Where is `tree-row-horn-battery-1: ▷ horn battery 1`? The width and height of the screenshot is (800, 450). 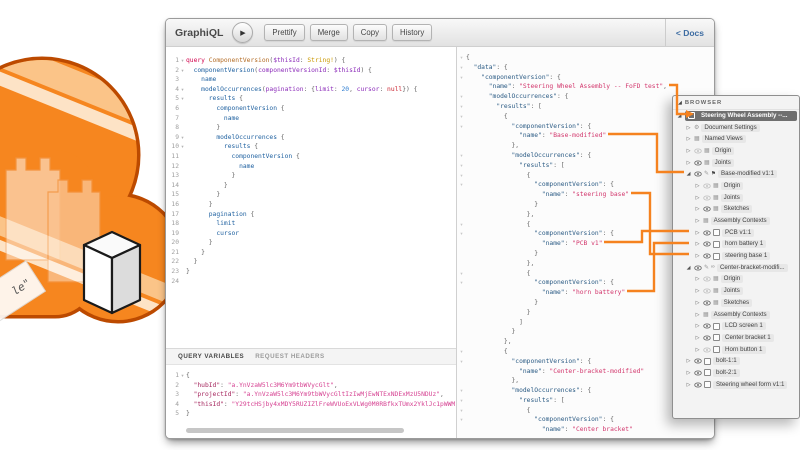
tree-row-horn-battery-1: ▷ horn battery 1 is located at coordinates (736, 245).